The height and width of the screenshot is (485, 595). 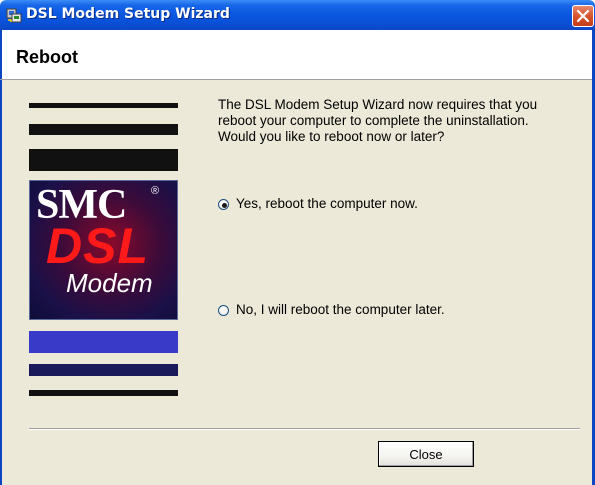 I want to click on reboot-now-label: Yes, reboot the computer now., so click(x=327, y=203).